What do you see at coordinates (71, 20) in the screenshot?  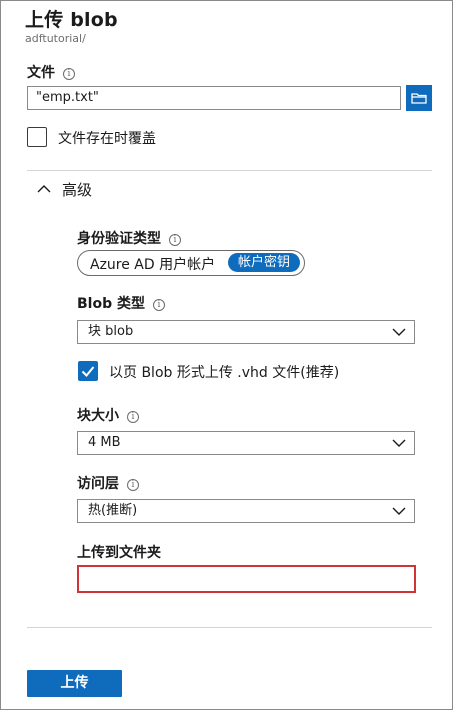 I see `panel-title: 上传 blob` at bounding box center [71, 20].